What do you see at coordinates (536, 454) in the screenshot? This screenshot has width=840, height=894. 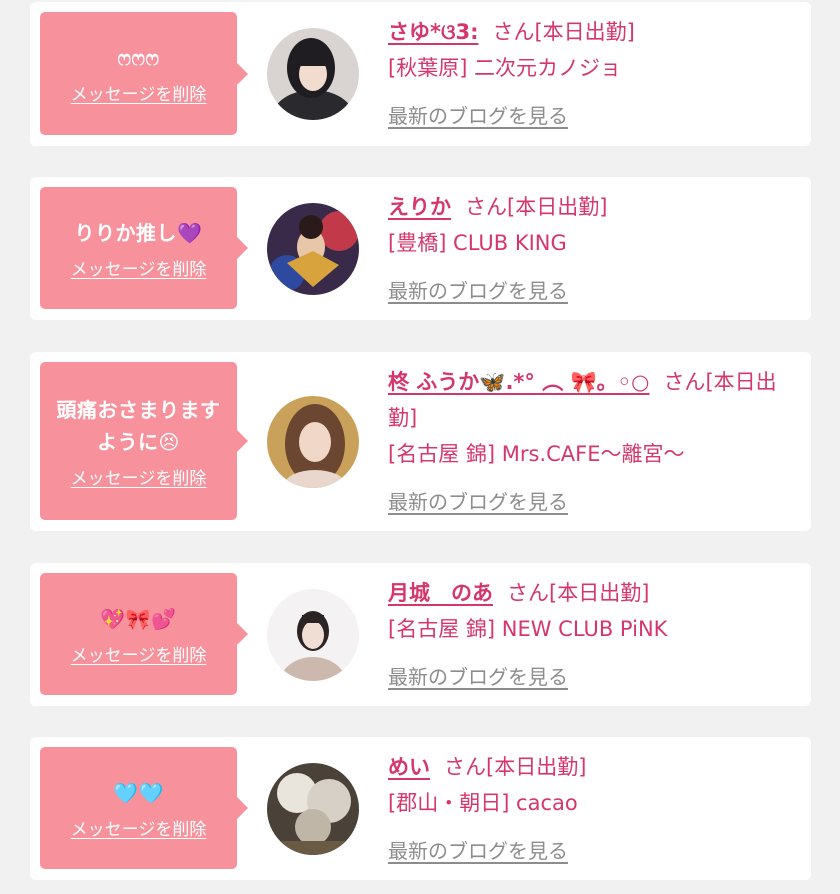 I see `shop-location: [名古屋 錦] Mrs.CAFE〜離宮〜` at bounding box center [536, 454].